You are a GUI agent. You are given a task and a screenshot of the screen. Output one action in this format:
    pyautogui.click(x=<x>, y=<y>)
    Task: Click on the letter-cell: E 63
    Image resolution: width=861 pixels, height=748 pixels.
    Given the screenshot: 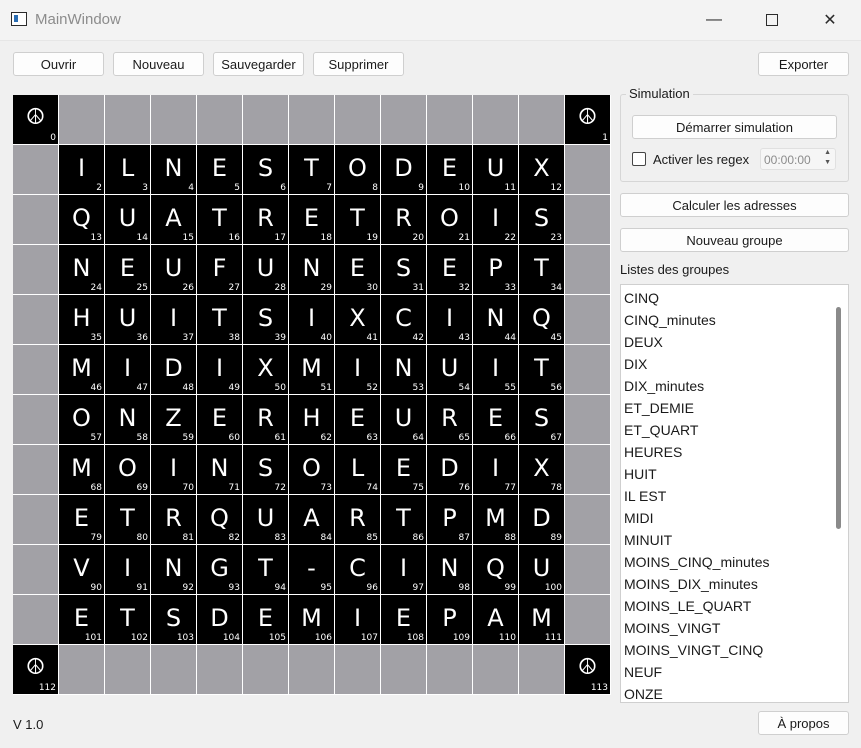 What is the action you would take?
    pyautogui.click(x=358, y=420)
    